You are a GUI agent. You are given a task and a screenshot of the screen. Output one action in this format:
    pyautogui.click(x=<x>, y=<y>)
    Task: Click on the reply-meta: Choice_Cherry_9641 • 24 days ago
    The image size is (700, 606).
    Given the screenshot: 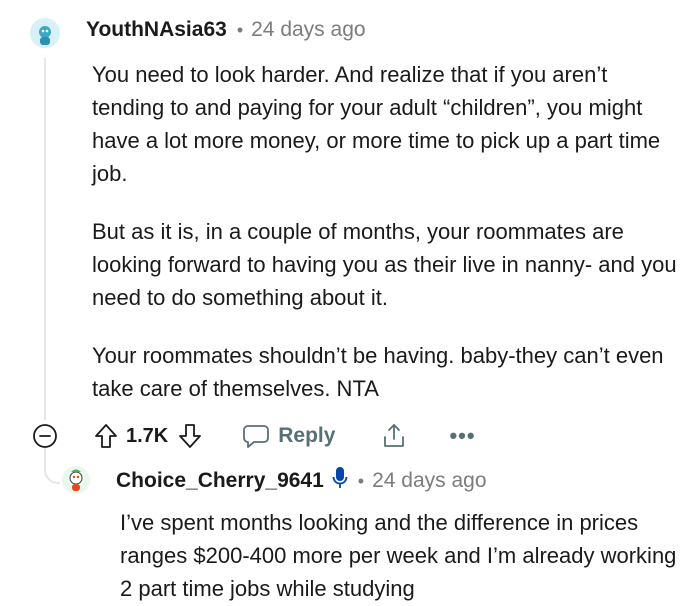 What is the action you would take?
    pyautogui.click(x=301, y=481)
    